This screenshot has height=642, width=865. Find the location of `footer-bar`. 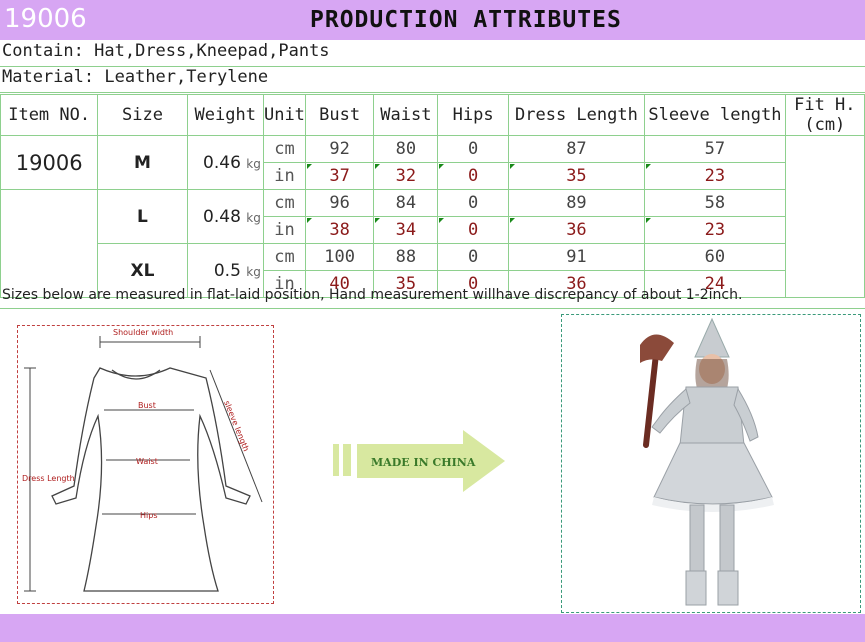

footer-bar is located at coordinates (432, 628).